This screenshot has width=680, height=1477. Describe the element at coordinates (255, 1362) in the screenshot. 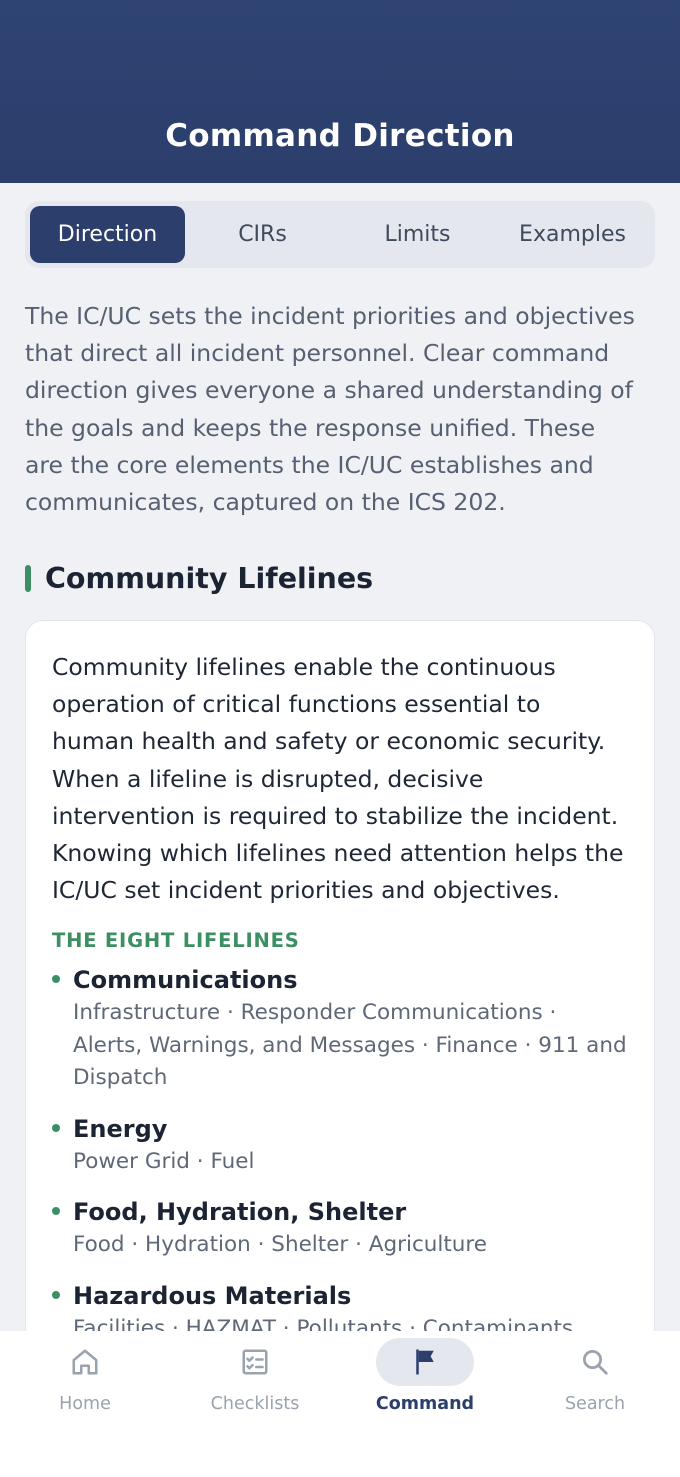

I see `checklist-icon` at that location.